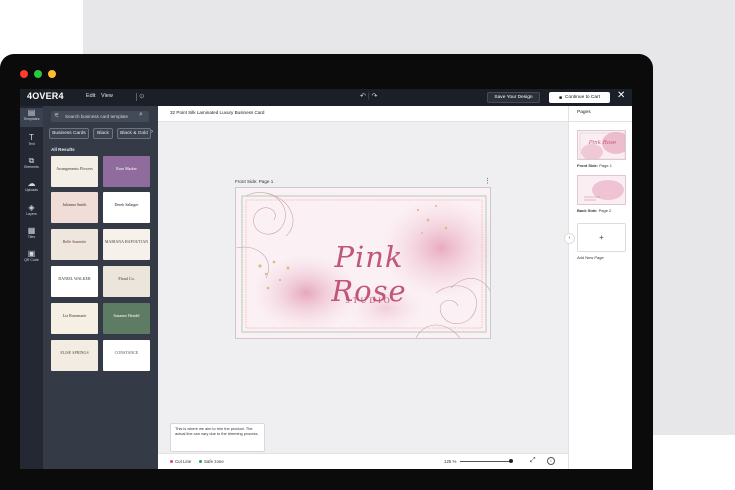  What do you see at coordinates (90, 96) in the screenshot?
I see `menu-edit: Edit` at bounding box center [90, 96].